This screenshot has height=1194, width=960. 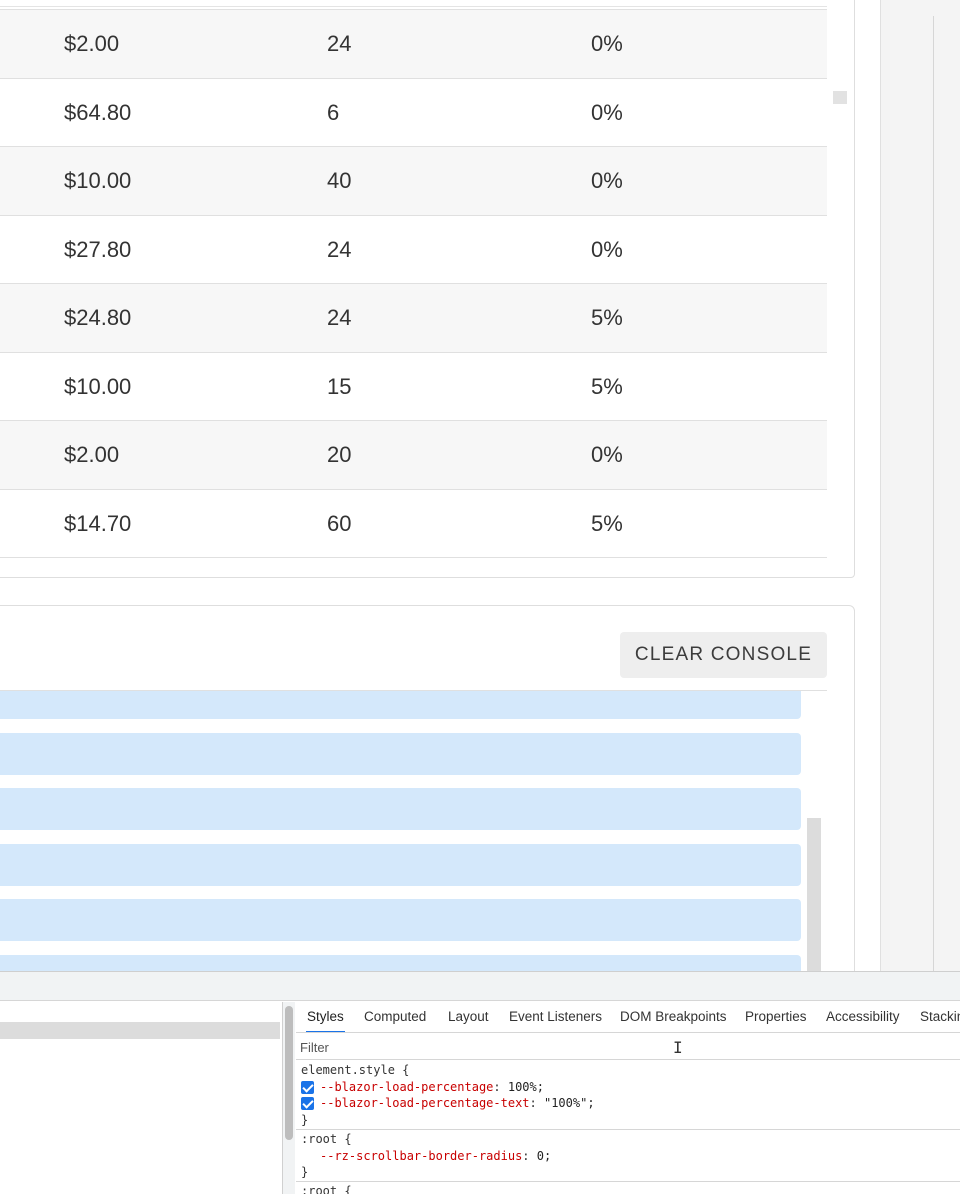 I want to click on css-value: "100%";, so click(x=569, y=1103).